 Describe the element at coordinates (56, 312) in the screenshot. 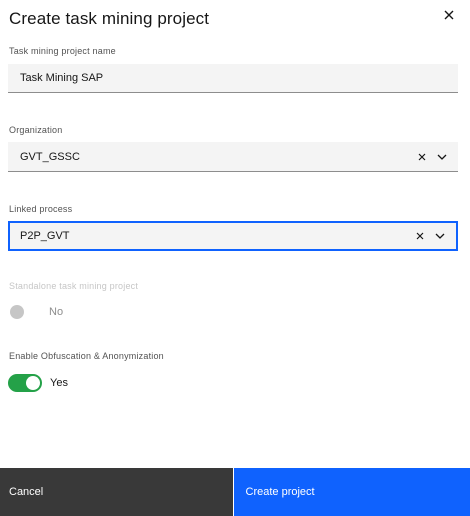

I see `standalone-toggle-state: No` at that location.